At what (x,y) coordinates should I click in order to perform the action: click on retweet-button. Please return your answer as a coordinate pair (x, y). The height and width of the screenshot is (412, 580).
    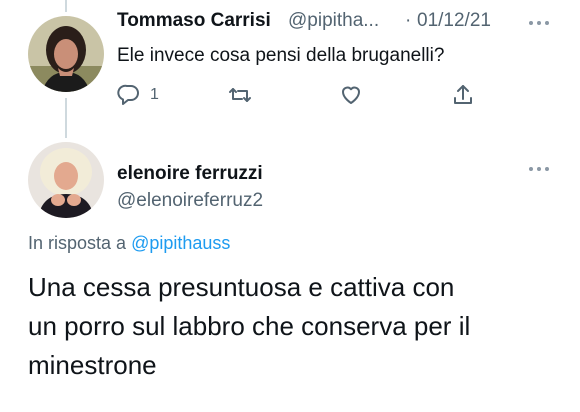
    Looking at the image, I should click on (240, 95).